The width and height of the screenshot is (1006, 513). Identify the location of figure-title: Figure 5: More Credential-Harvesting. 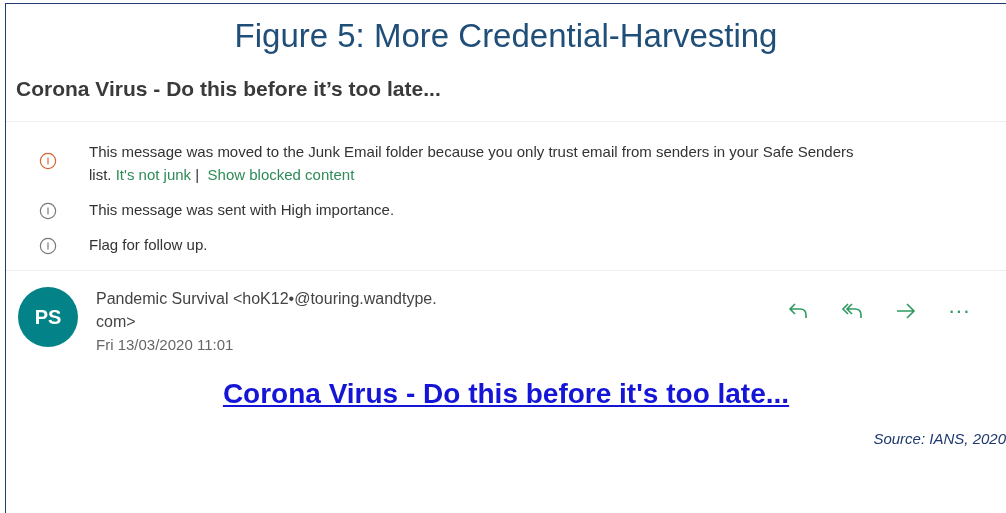
(506, 36).